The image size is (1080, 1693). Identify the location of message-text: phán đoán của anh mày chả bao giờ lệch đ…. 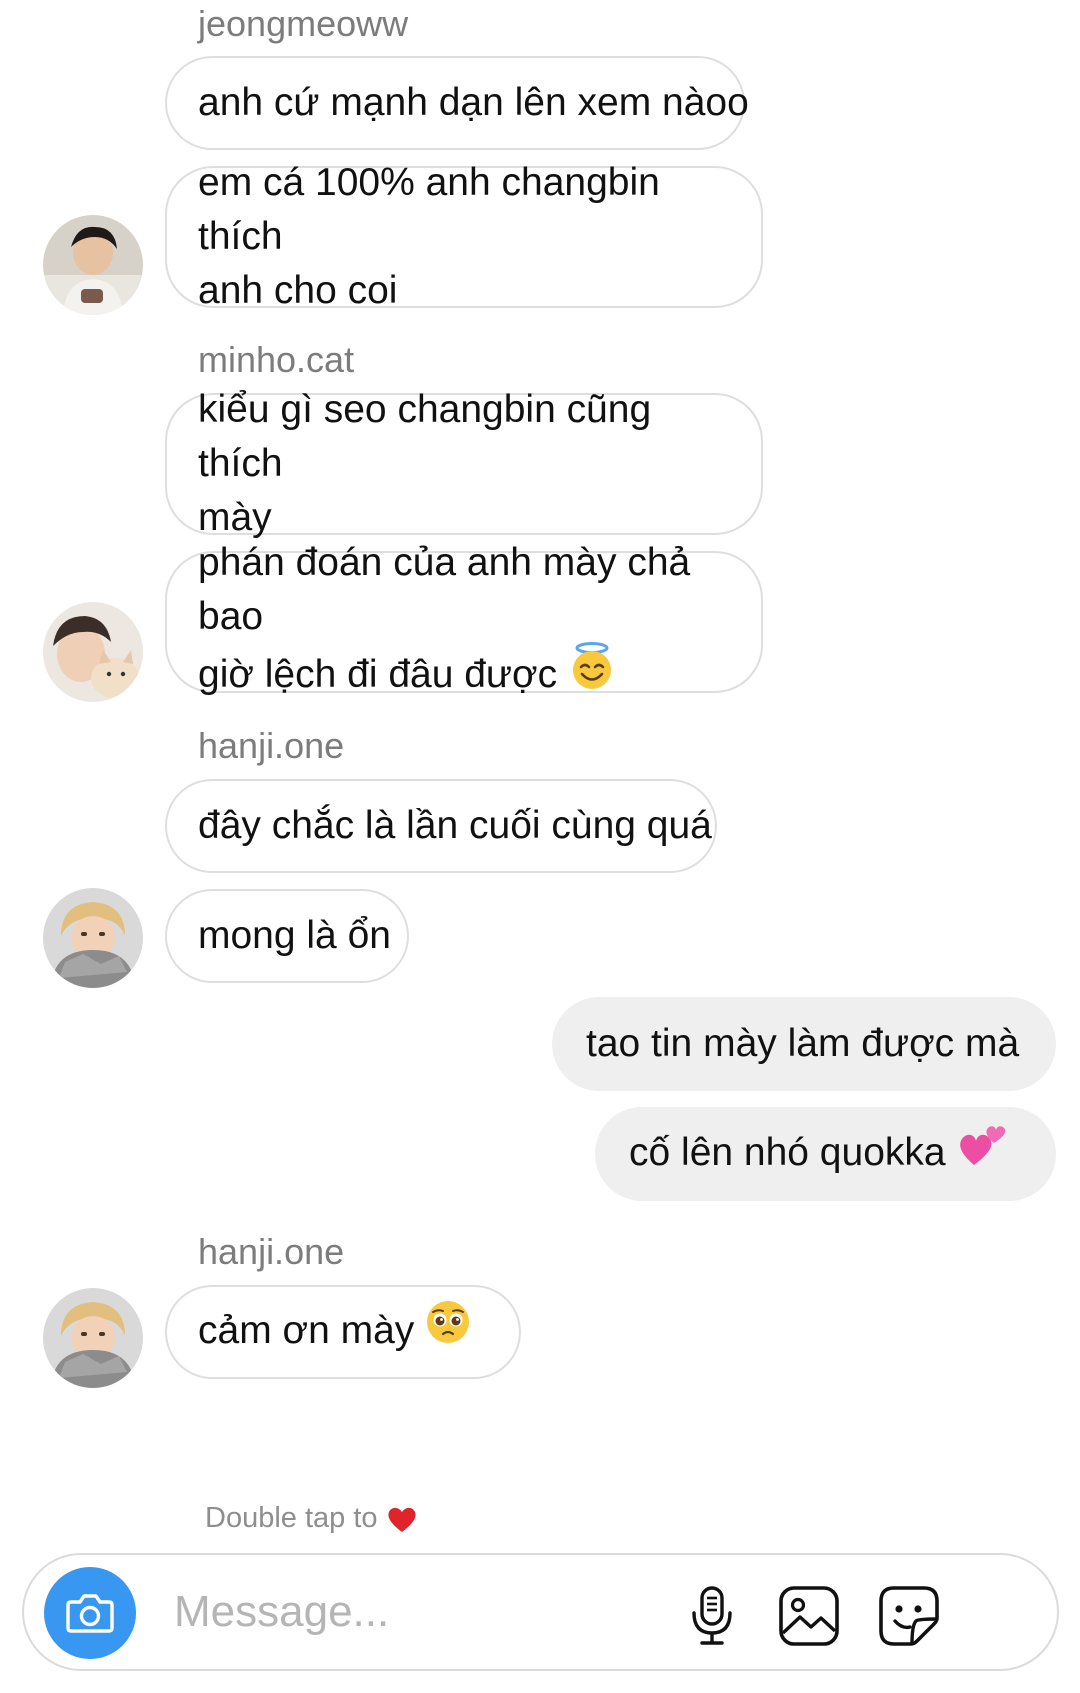
(464, 622).